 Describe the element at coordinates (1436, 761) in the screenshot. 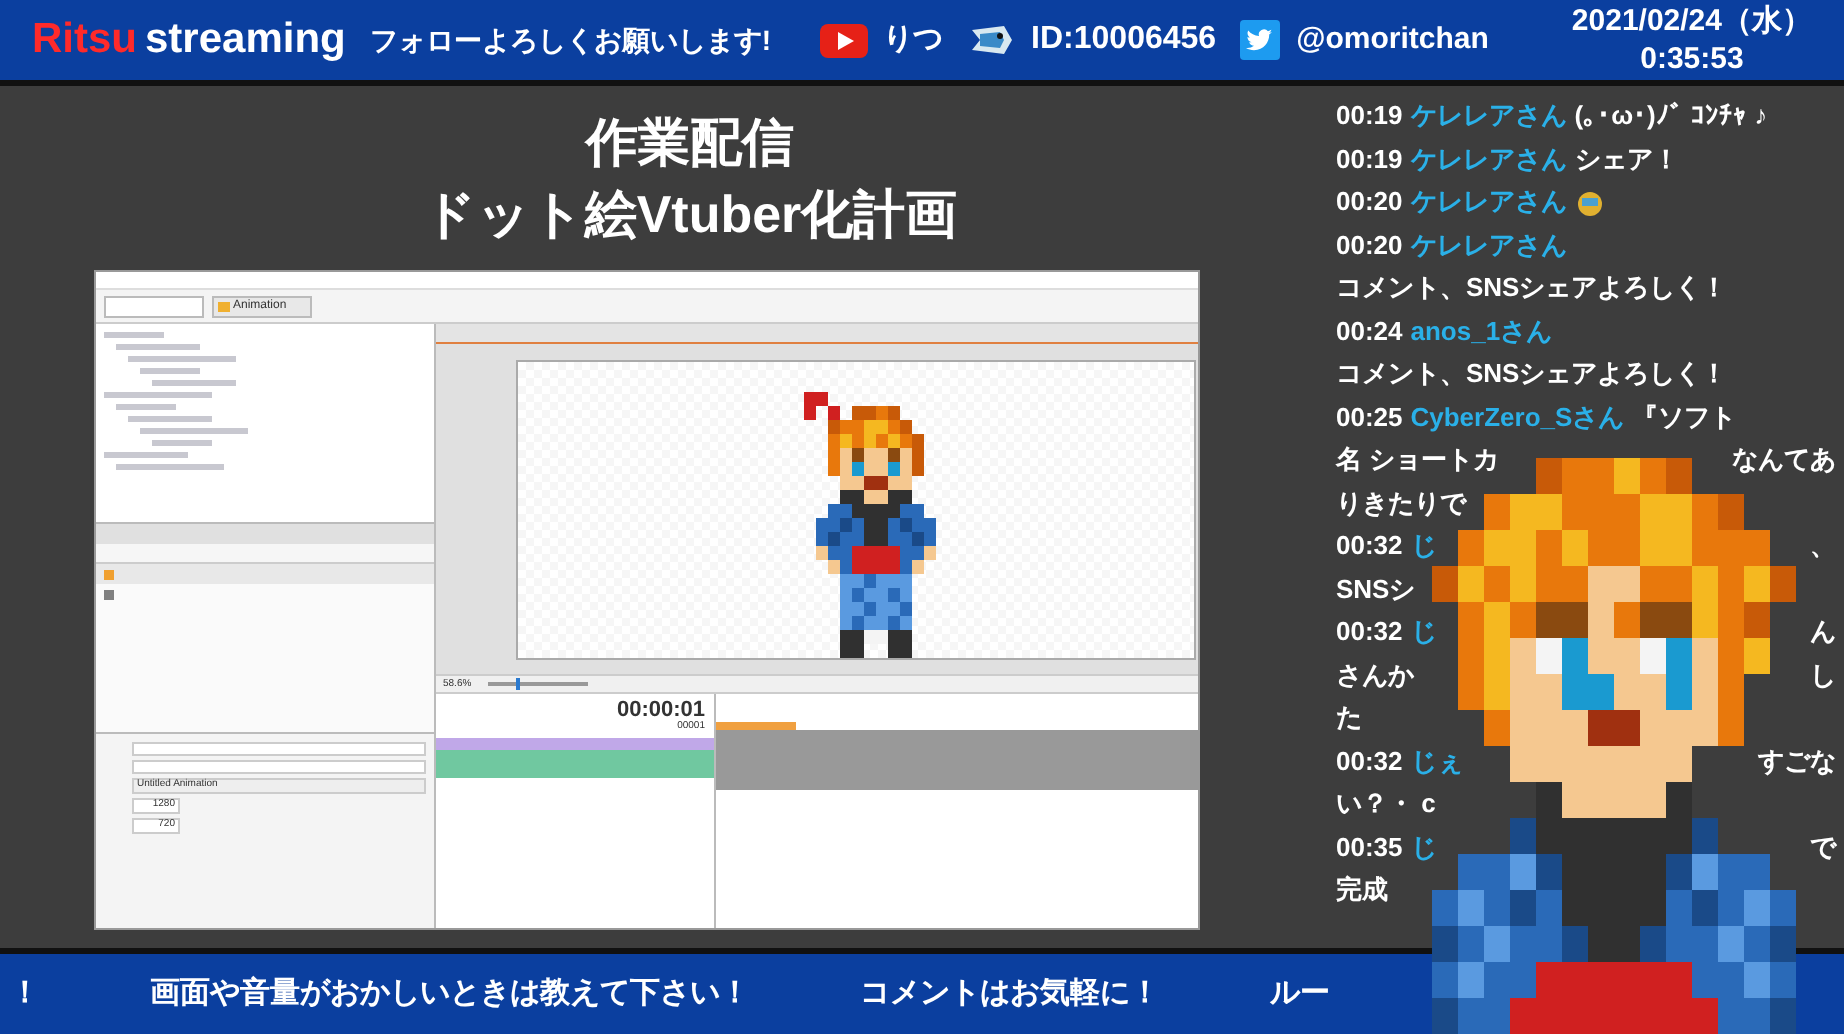

I see `chat-username: じぇ` at that location.